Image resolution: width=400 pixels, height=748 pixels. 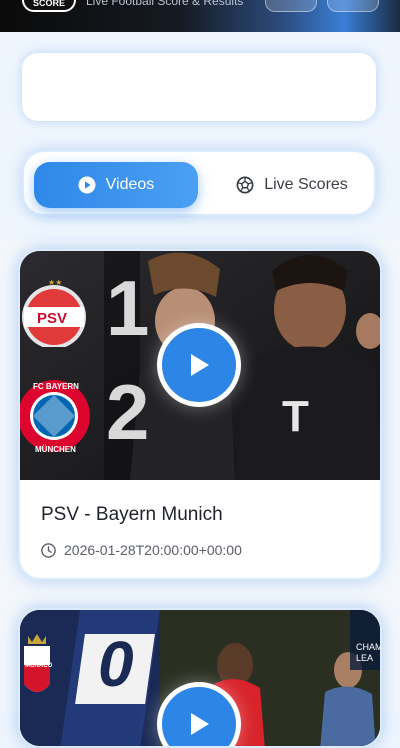 What do you see at coordinates (128, 308) in the screenshot?
I see `home-score: 1` at bounding box center [128, 308].